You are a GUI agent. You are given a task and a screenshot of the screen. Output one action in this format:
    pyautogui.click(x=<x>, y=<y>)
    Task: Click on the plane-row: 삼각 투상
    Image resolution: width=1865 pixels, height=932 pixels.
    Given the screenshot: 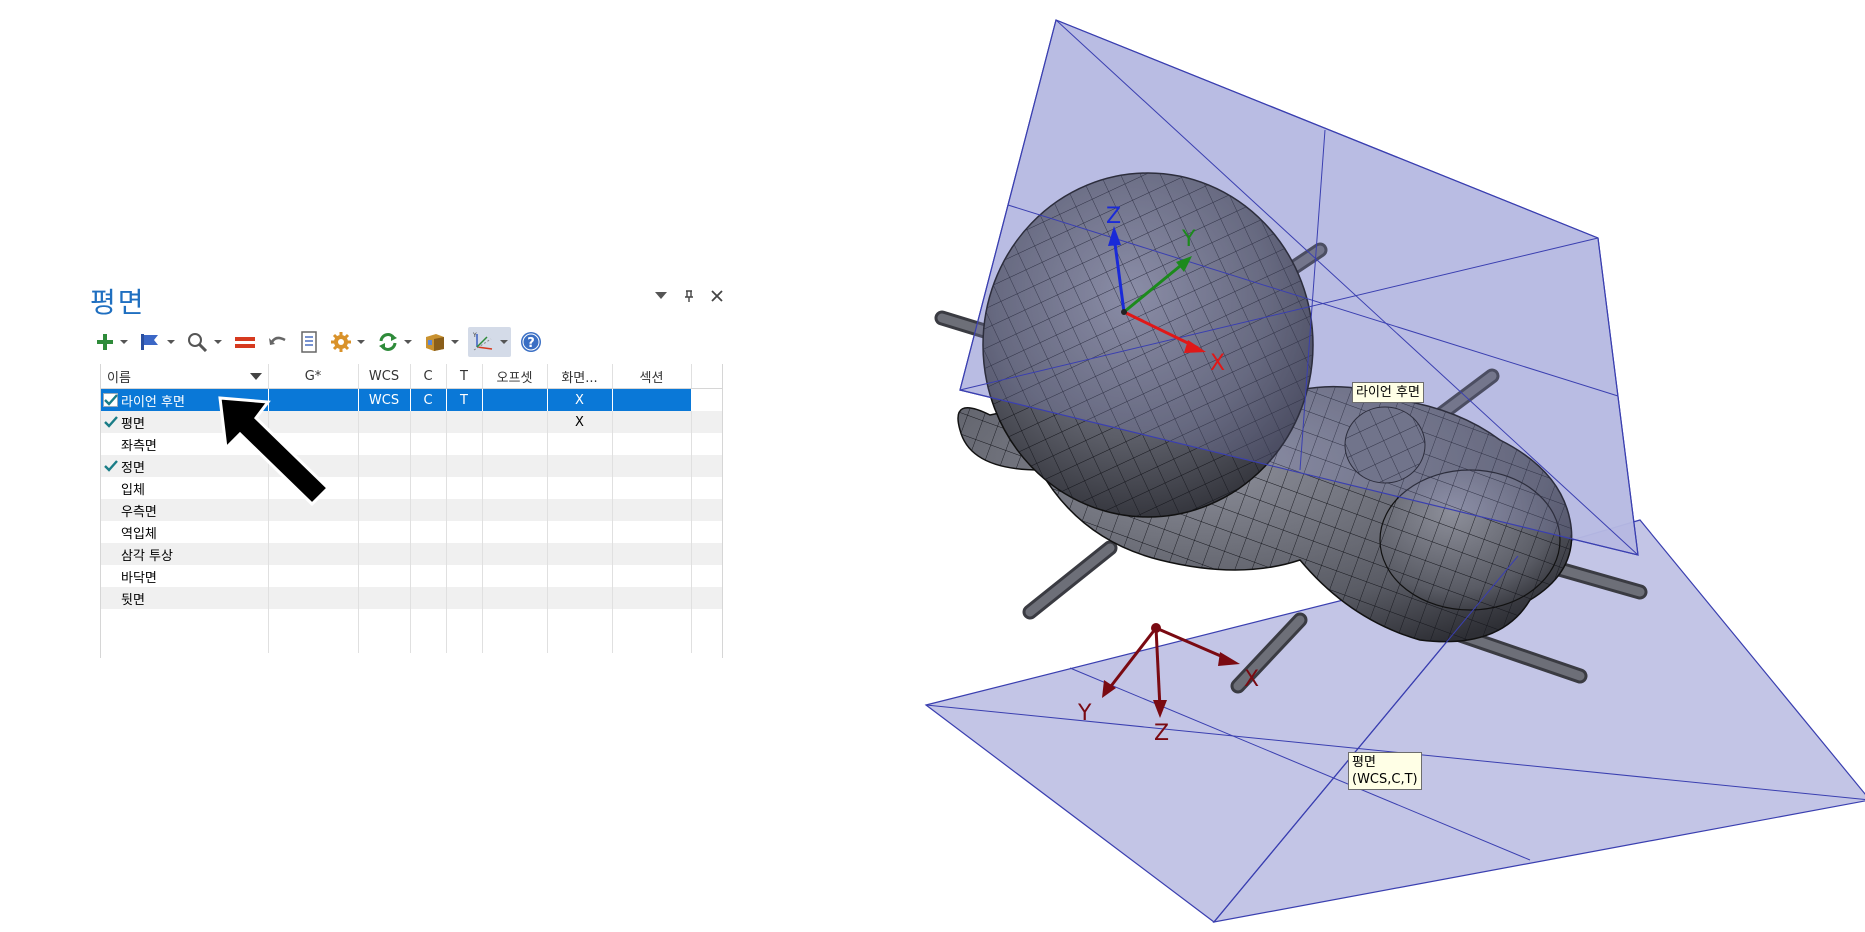 What is the action you would take?
    pyautogui.click(x=411, y=554)
    